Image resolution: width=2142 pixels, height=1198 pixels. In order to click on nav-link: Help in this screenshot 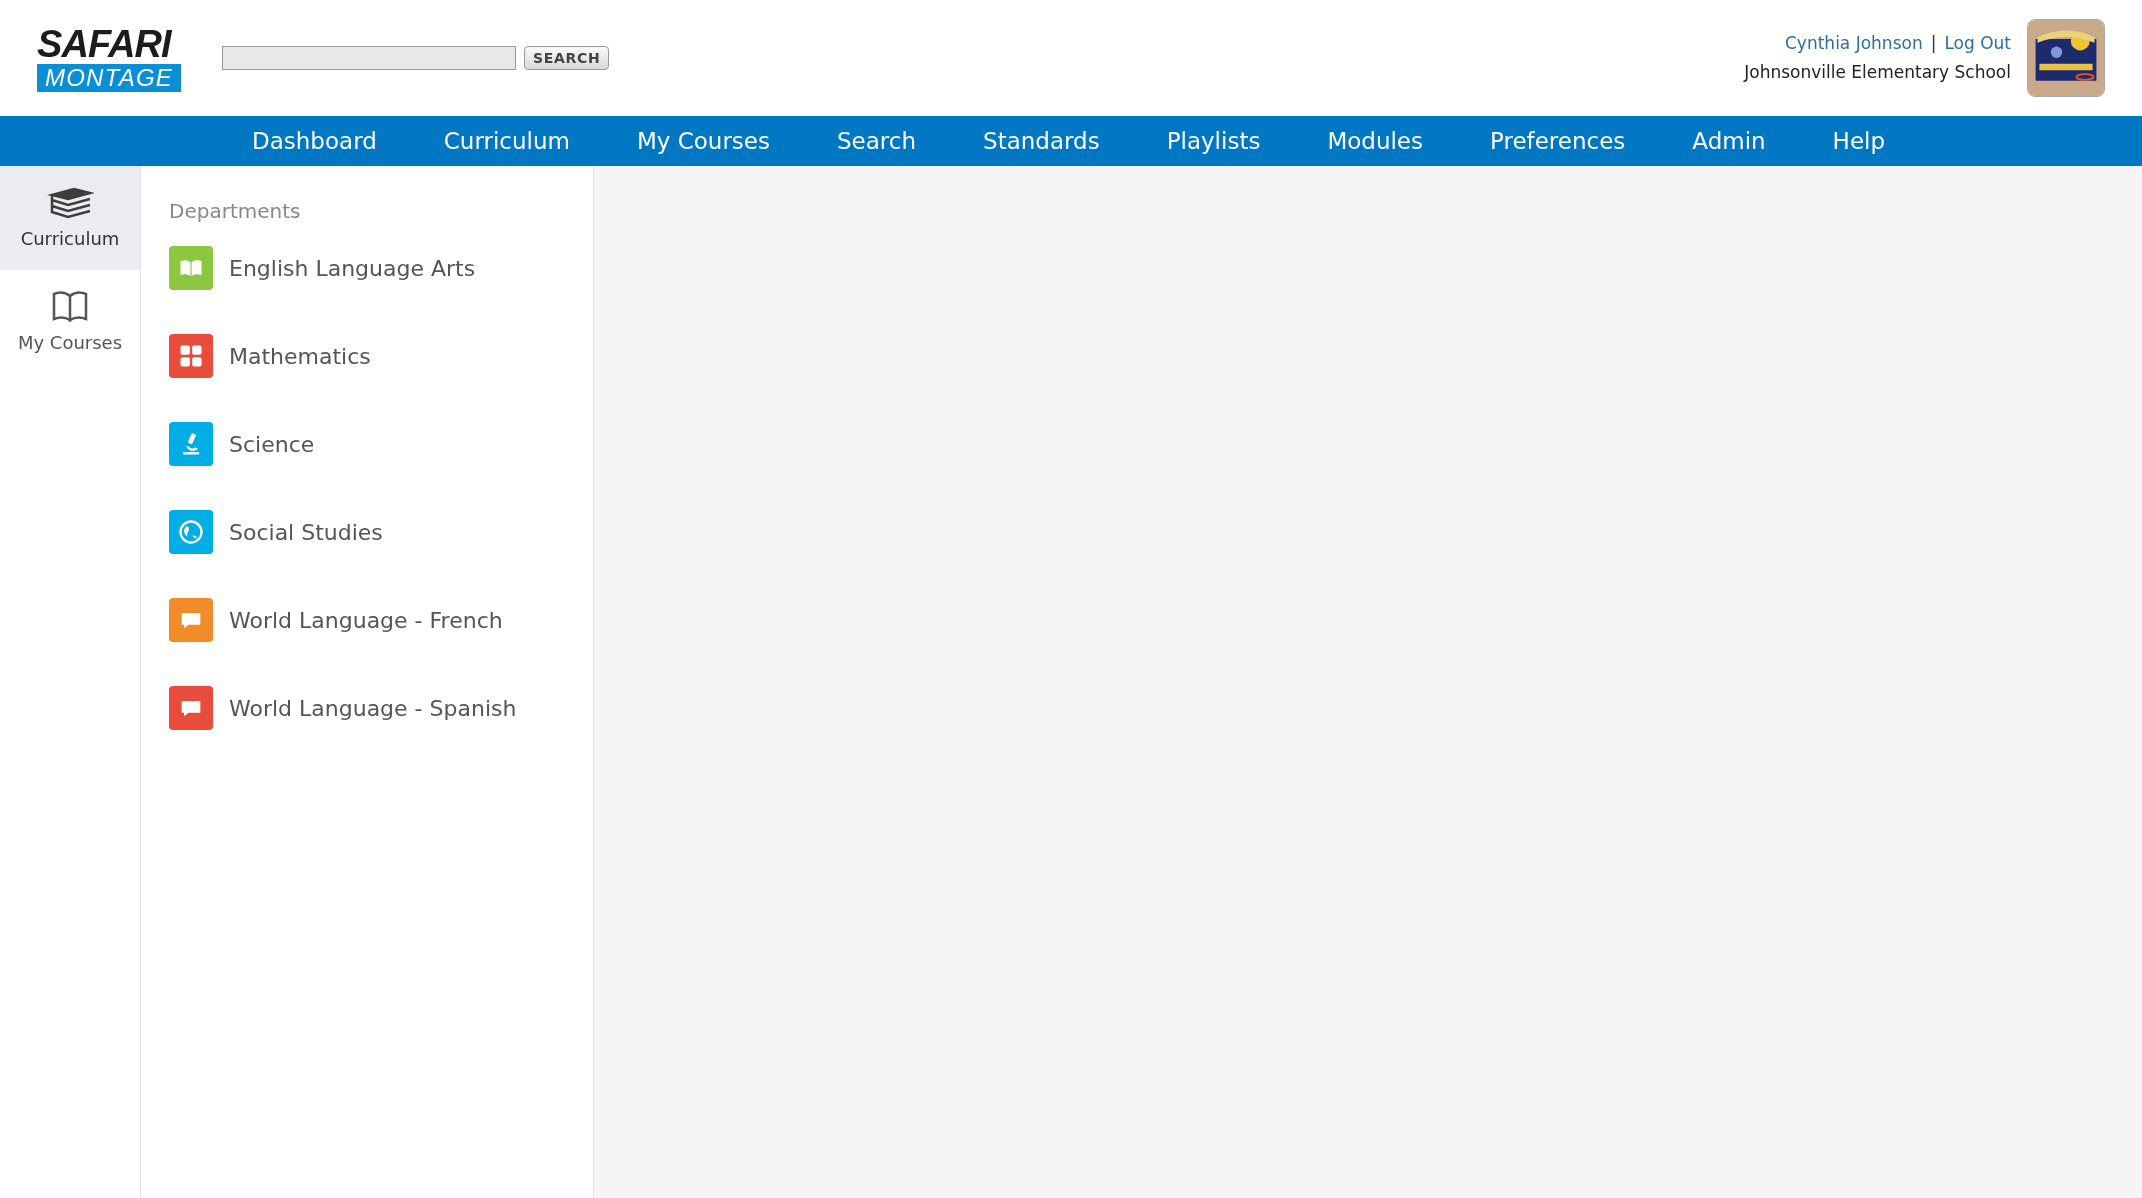, I will do `click(1859, 141)`.